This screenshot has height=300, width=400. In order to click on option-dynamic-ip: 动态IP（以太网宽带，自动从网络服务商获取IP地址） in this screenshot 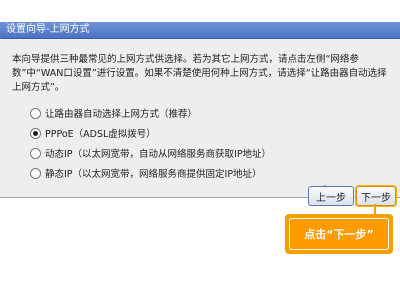, I will do `click(210, 153)`.